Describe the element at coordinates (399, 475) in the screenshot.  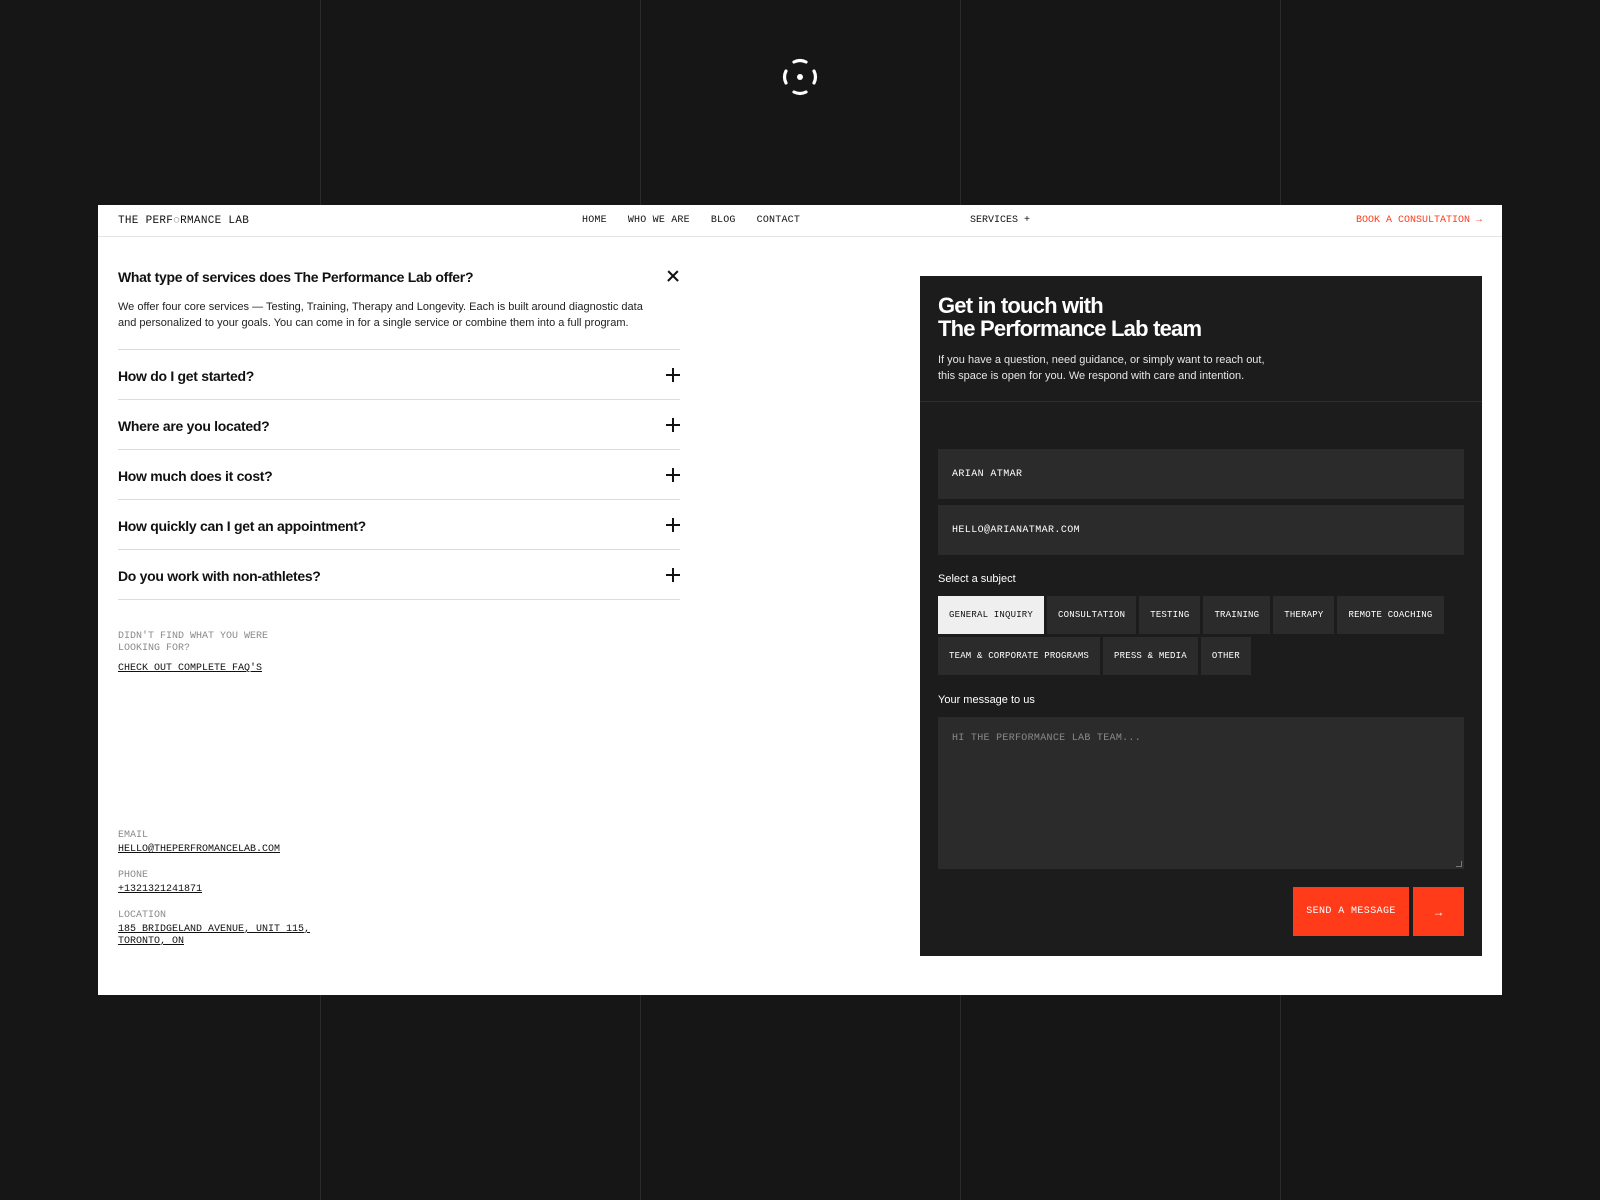
I see `faq-item: How much does it cost?` at that location.